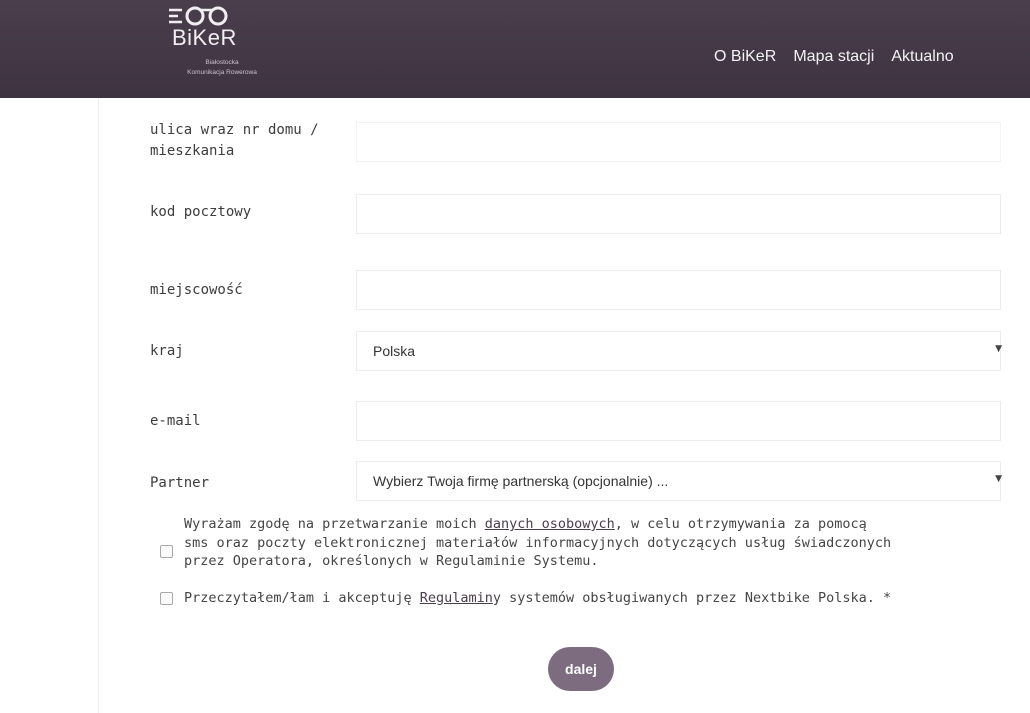  I want to click on form-row-country: kraj Polska ▼, so click(576, 352).